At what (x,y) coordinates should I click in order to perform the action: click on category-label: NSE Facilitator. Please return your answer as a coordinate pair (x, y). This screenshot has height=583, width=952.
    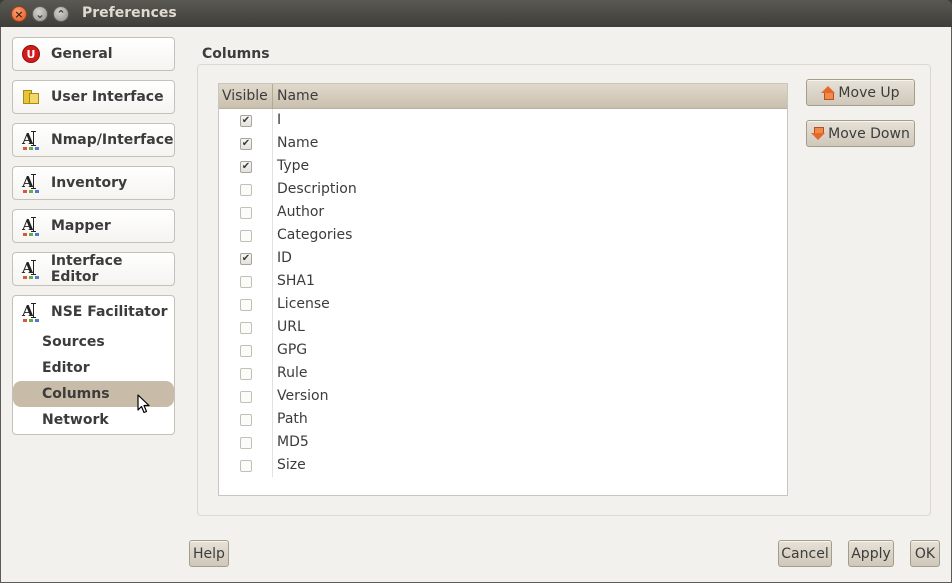
    Looking at the image, I should click on (109, 312).